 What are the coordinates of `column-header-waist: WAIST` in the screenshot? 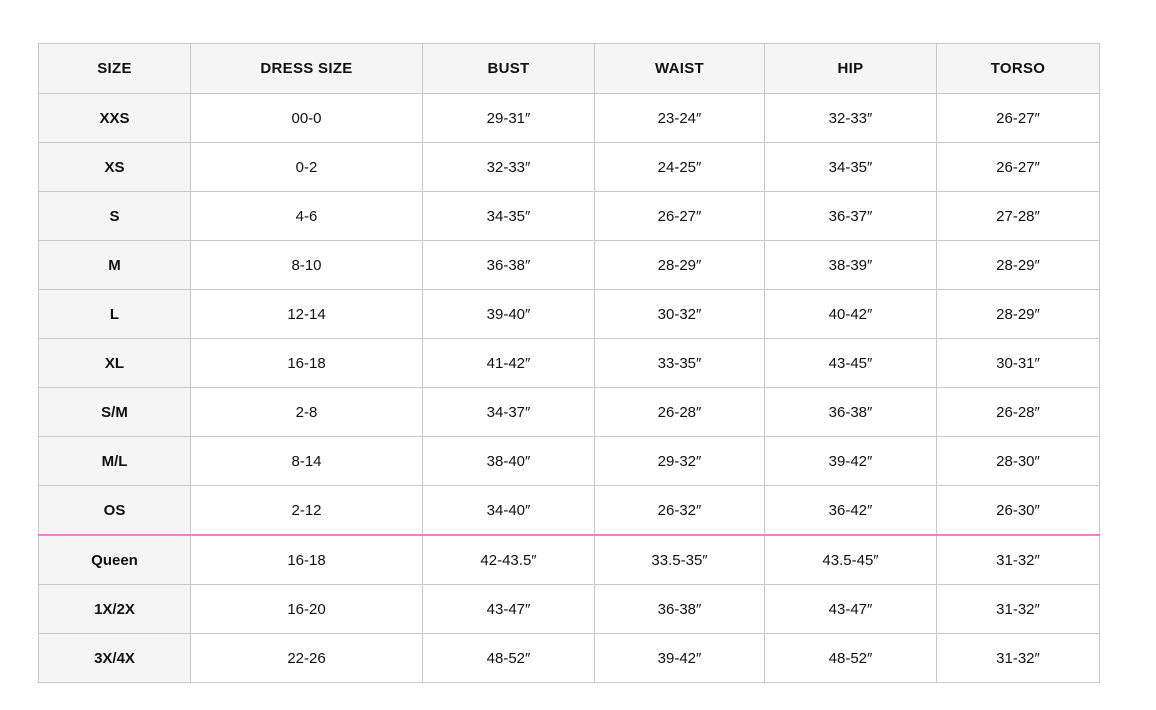 It's located at (679, 68).